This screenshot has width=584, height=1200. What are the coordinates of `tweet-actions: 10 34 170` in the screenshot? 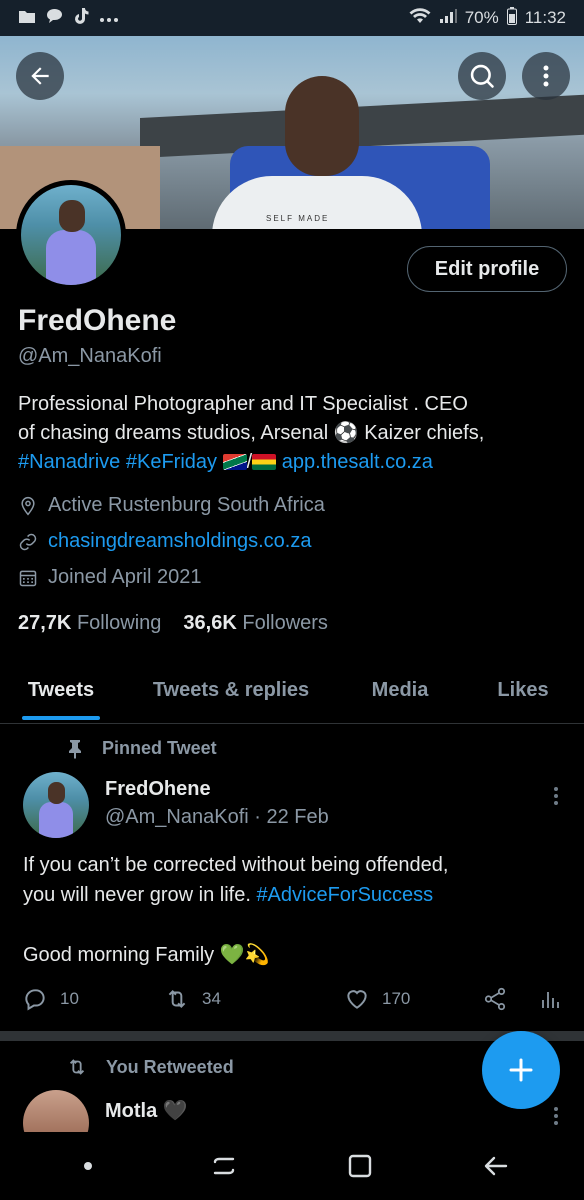 It's located at (292, 999).